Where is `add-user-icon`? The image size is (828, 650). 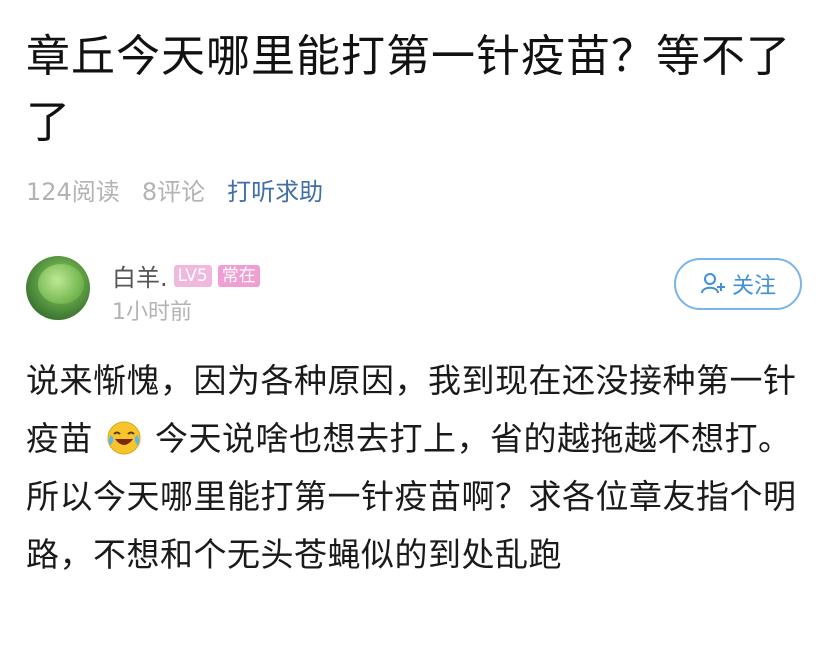
add-user-icon is located at coordinates (712, 283).